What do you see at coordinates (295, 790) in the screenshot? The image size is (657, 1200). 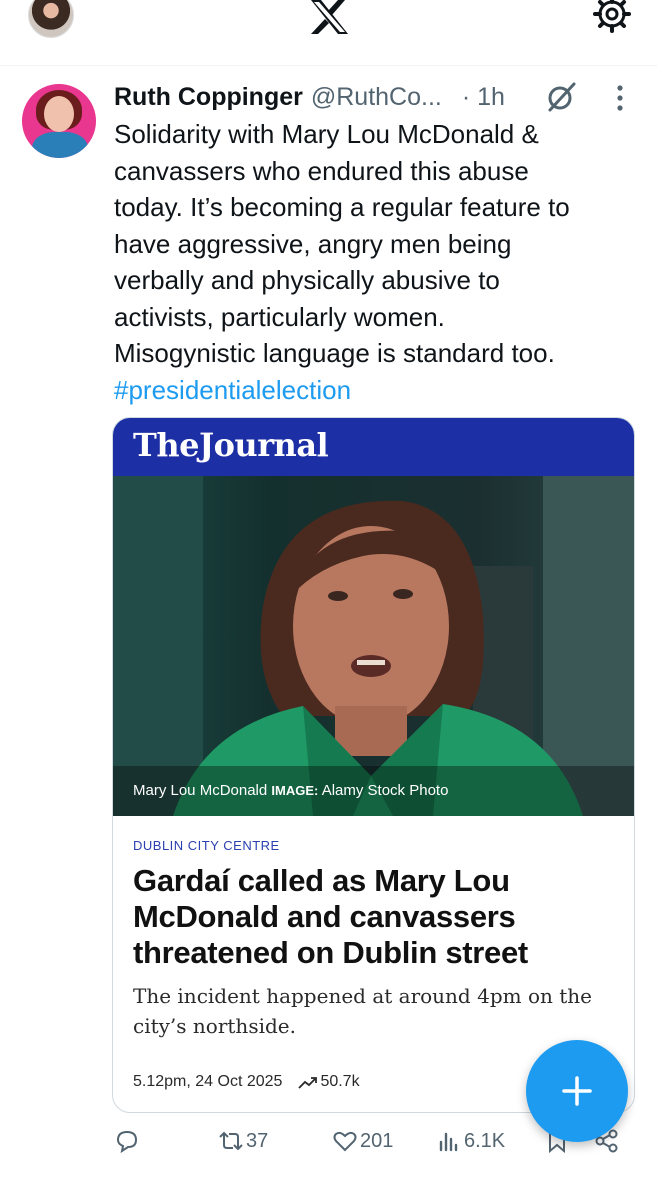 I see `caption-label: IMAGE:` at bounding box center [295, 790].